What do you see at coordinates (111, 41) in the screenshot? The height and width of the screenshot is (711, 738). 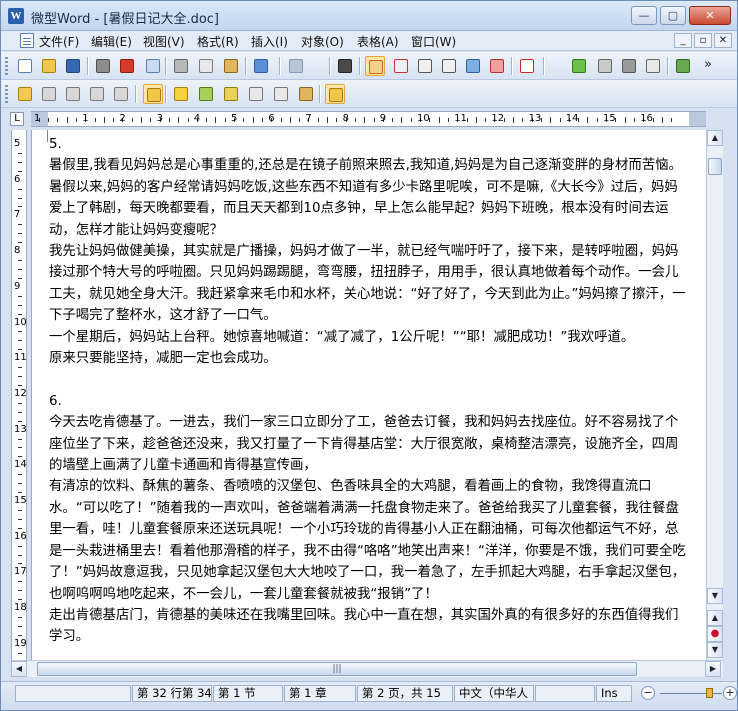 I see `menu-edit: 编辑(E)` at bounding box center [111, 41].